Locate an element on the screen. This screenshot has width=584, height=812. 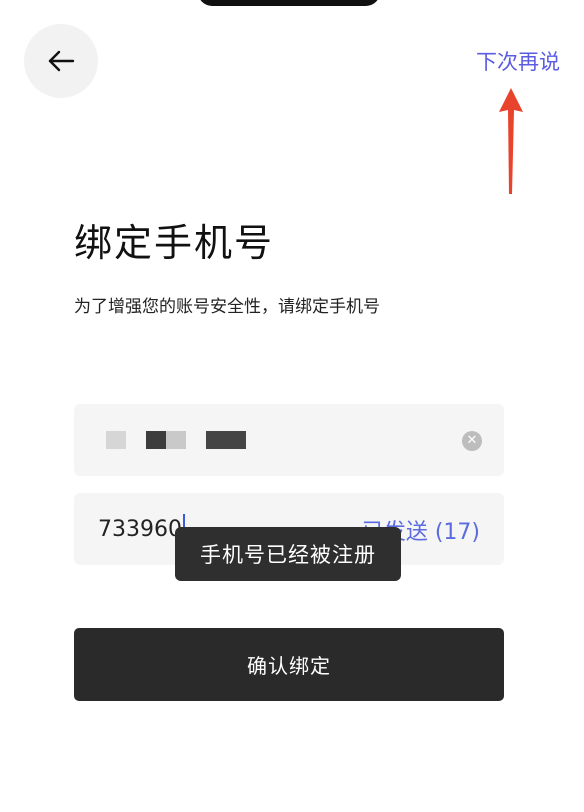
skip-link: 下次再说 is located at coordinates (518, 61).